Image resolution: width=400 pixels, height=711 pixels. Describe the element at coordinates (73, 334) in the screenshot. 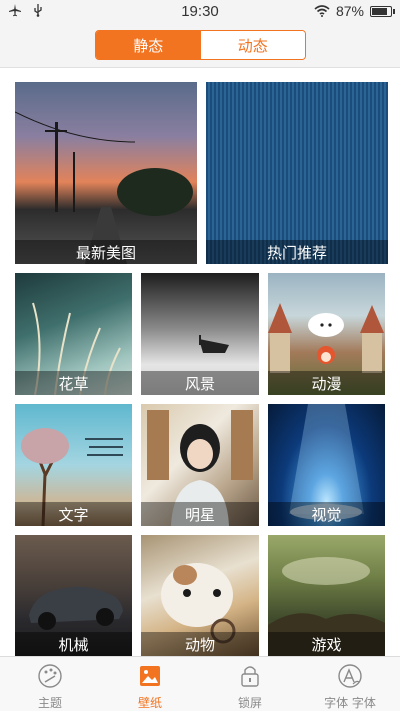

I see `category-tile-flowers: 花草` at that location.